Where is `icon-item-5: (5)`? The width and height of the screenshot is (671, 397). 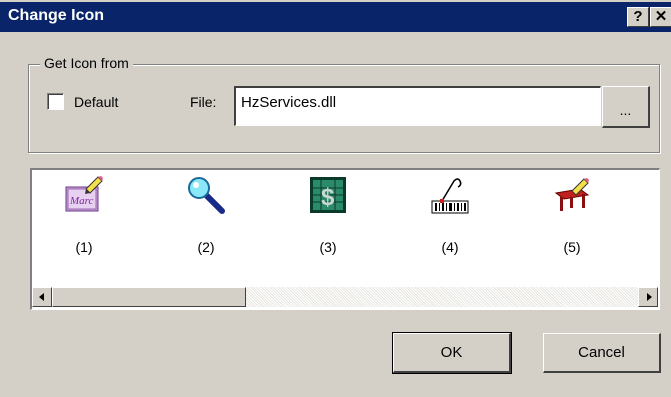
icon-item-5: (5) is located at coordinates (572, 220).